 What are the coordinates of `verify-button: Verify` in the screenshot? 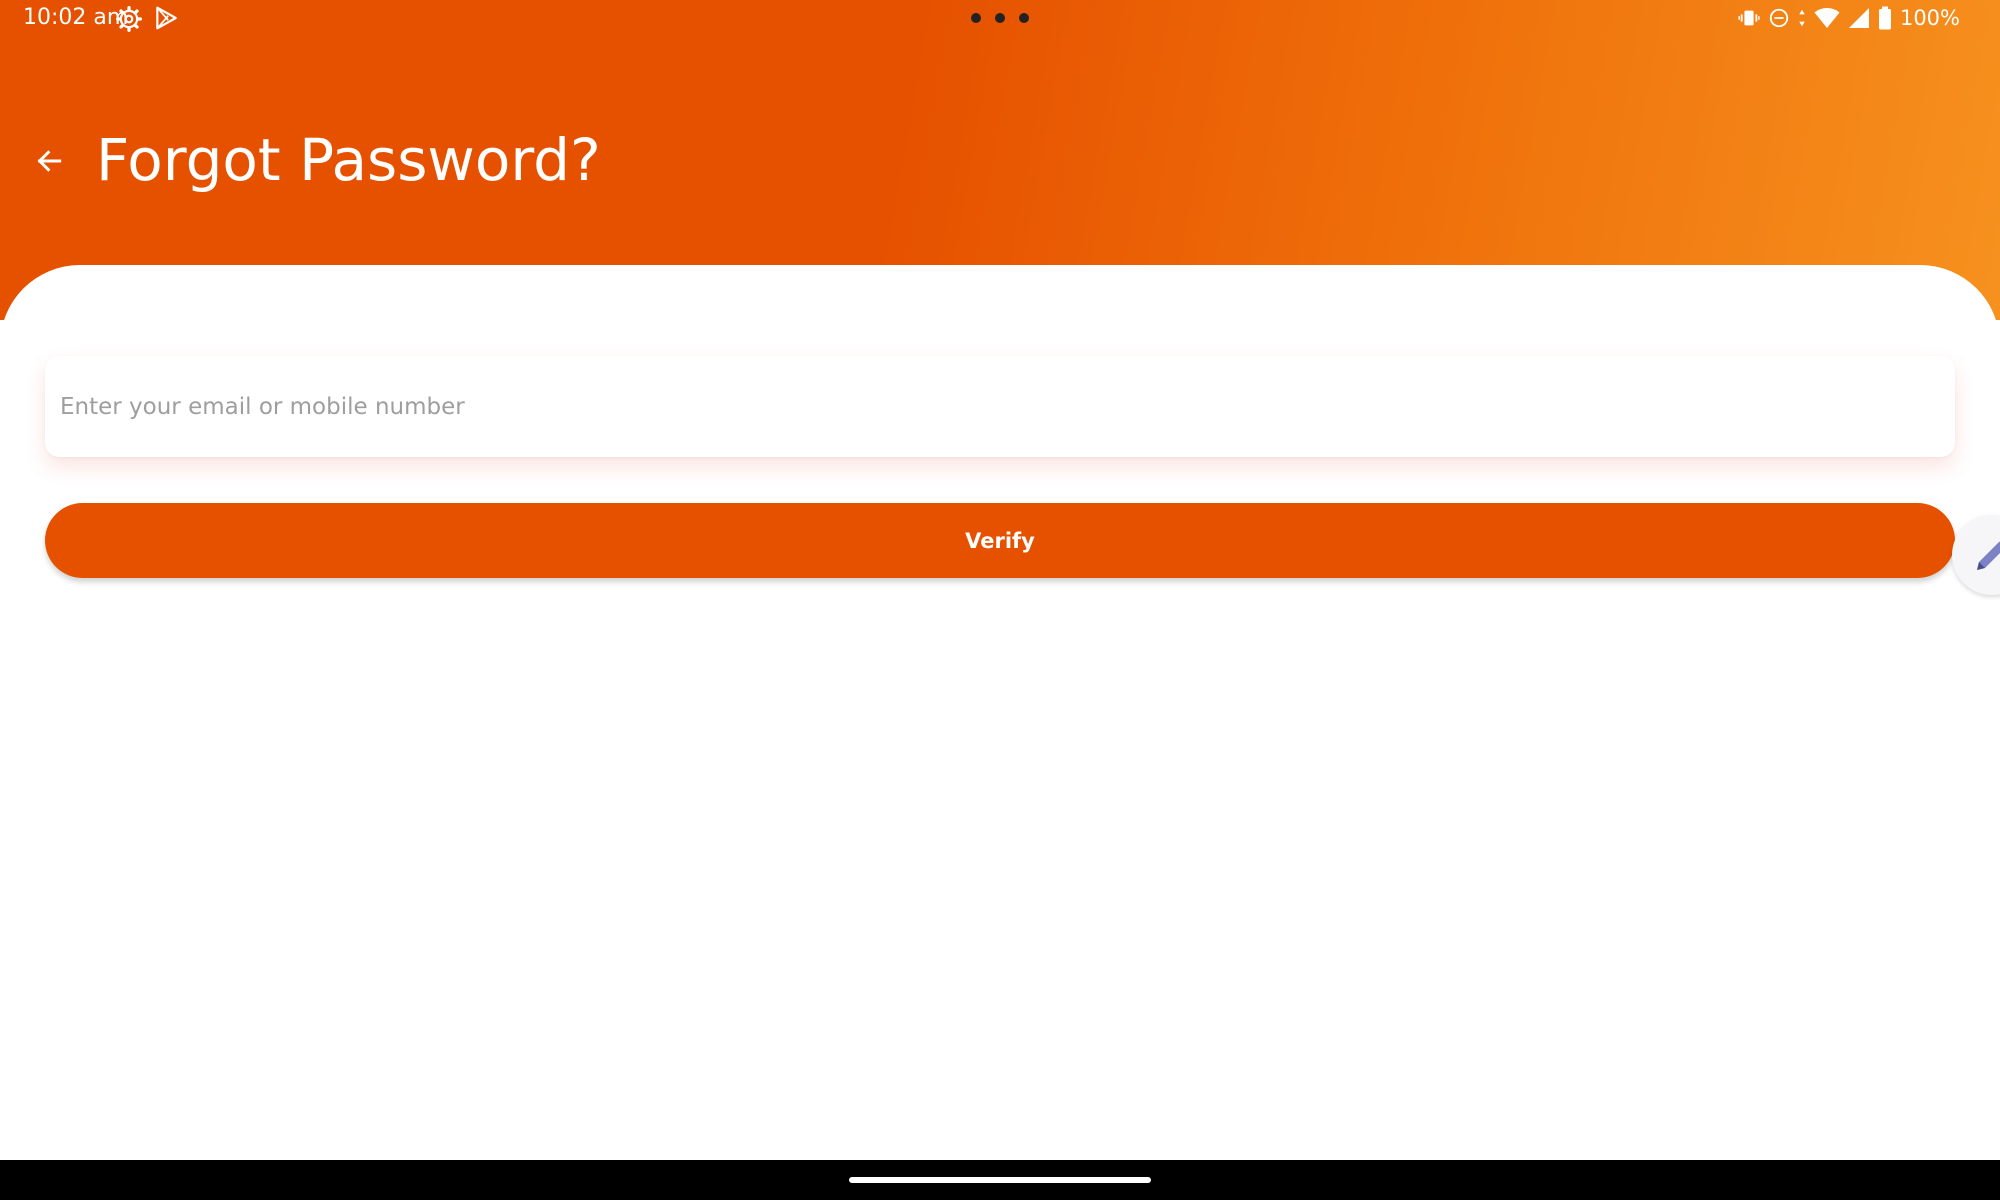 It's located at (1000, 540).